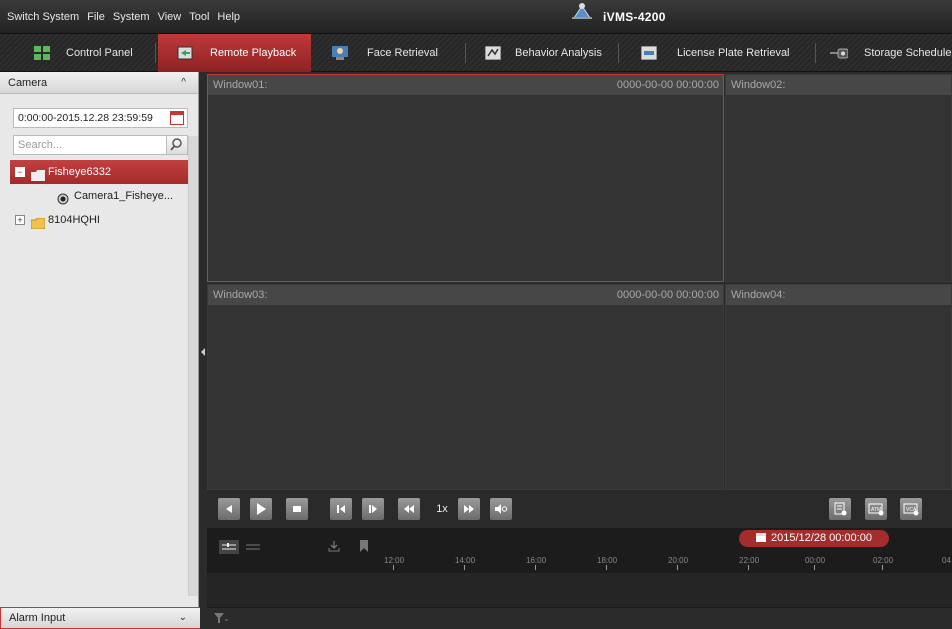 This screenshot has height=629, width=952. What do you see at coordinates (104, 618) in the screenshot?
I see `alarm-input-section-header: Alarm Input ⌄` at bounding box center [104, 618].